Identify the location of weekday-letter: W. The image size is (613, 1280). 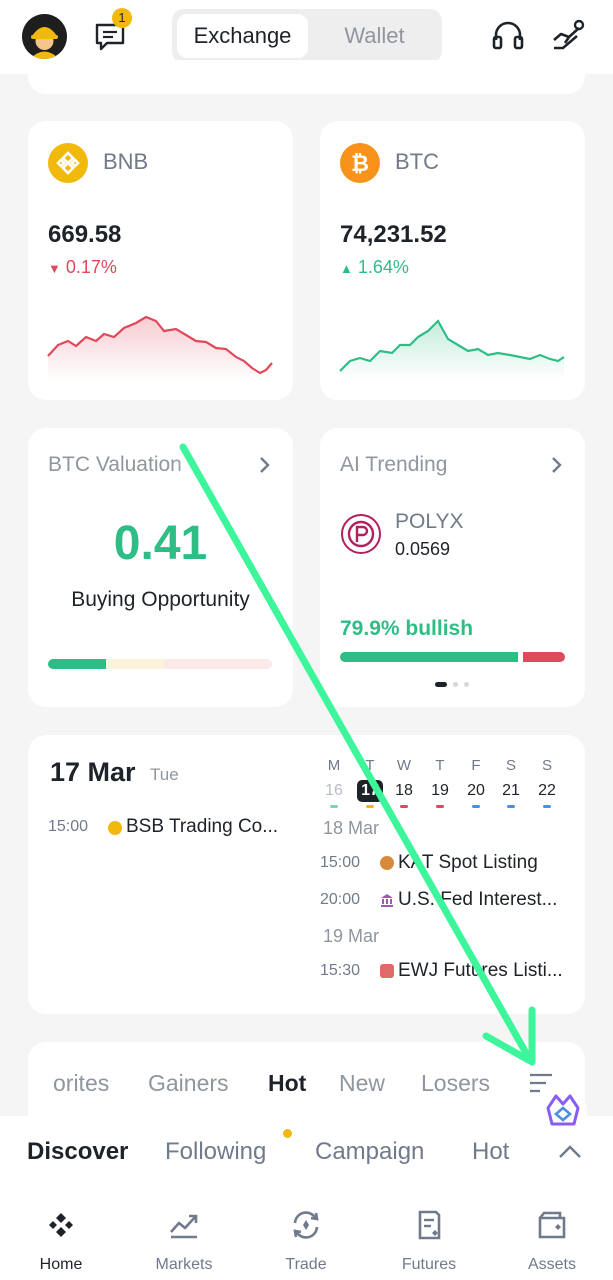
(404, 765).